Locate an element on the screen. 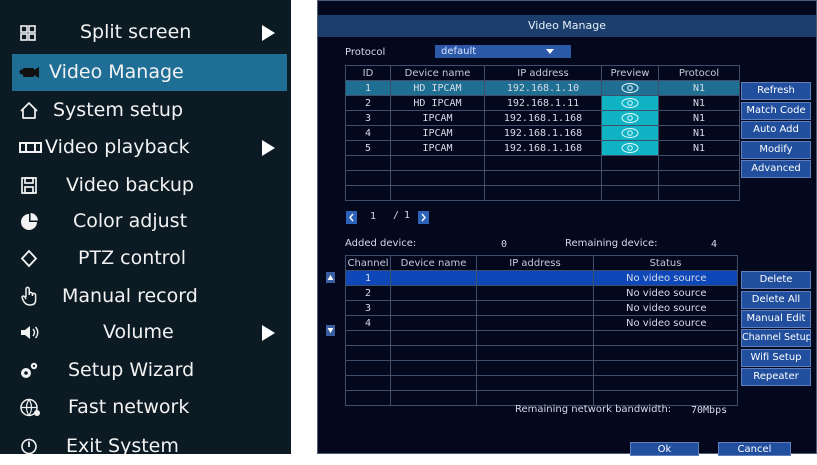  menu-item-label: Video playback is located at coordinates (117, 147).